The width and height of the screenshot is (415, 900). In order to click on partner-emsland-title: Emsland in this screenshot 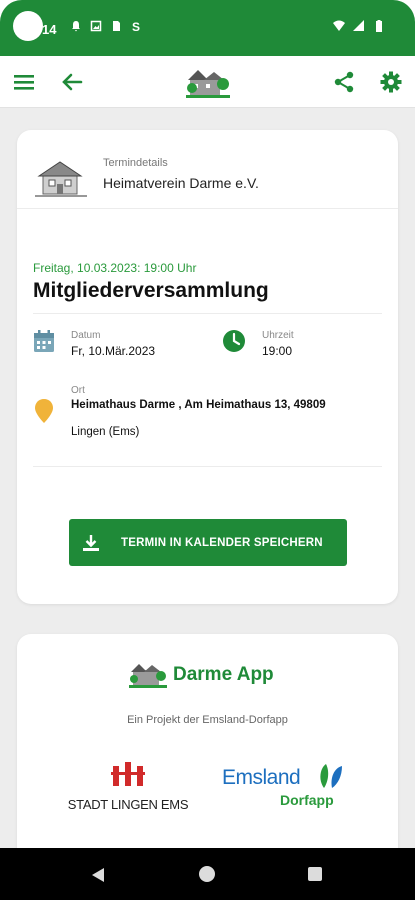, I will do `click(261, 777)`.